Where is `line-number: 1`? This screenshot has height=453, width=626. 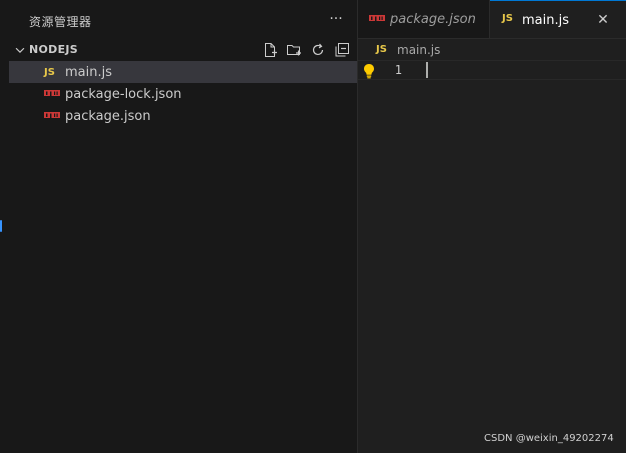 line-number: 1 is located at coordinates (398, 70).